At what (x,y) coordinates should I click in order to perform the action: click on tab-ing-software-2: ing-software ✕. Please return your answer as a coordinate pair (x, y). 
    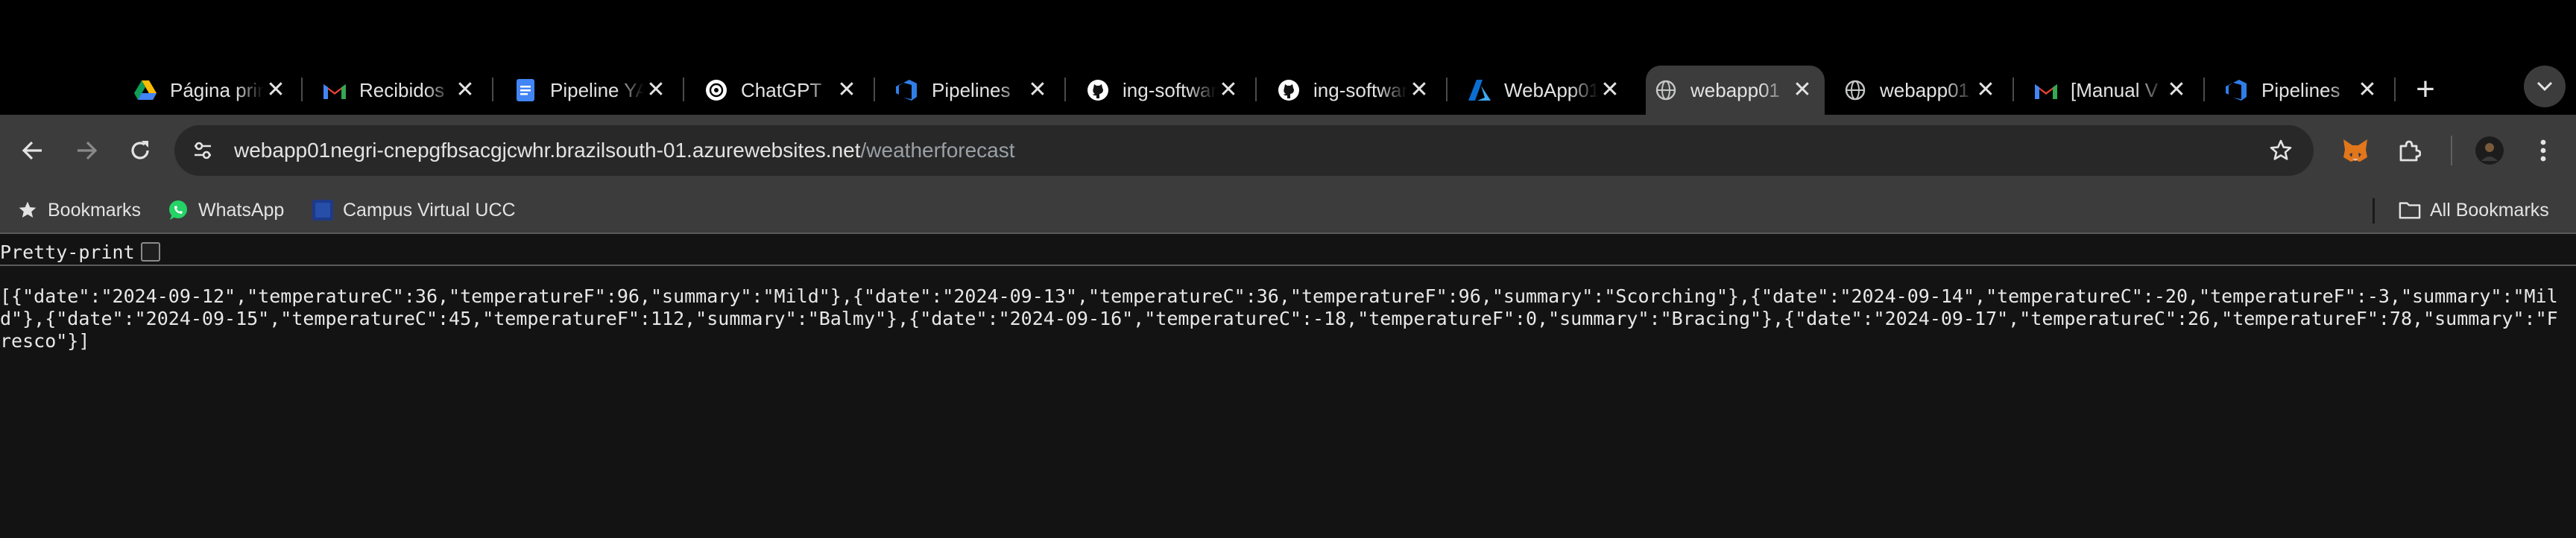
    Looking at the image, I should click on (1355, 90).